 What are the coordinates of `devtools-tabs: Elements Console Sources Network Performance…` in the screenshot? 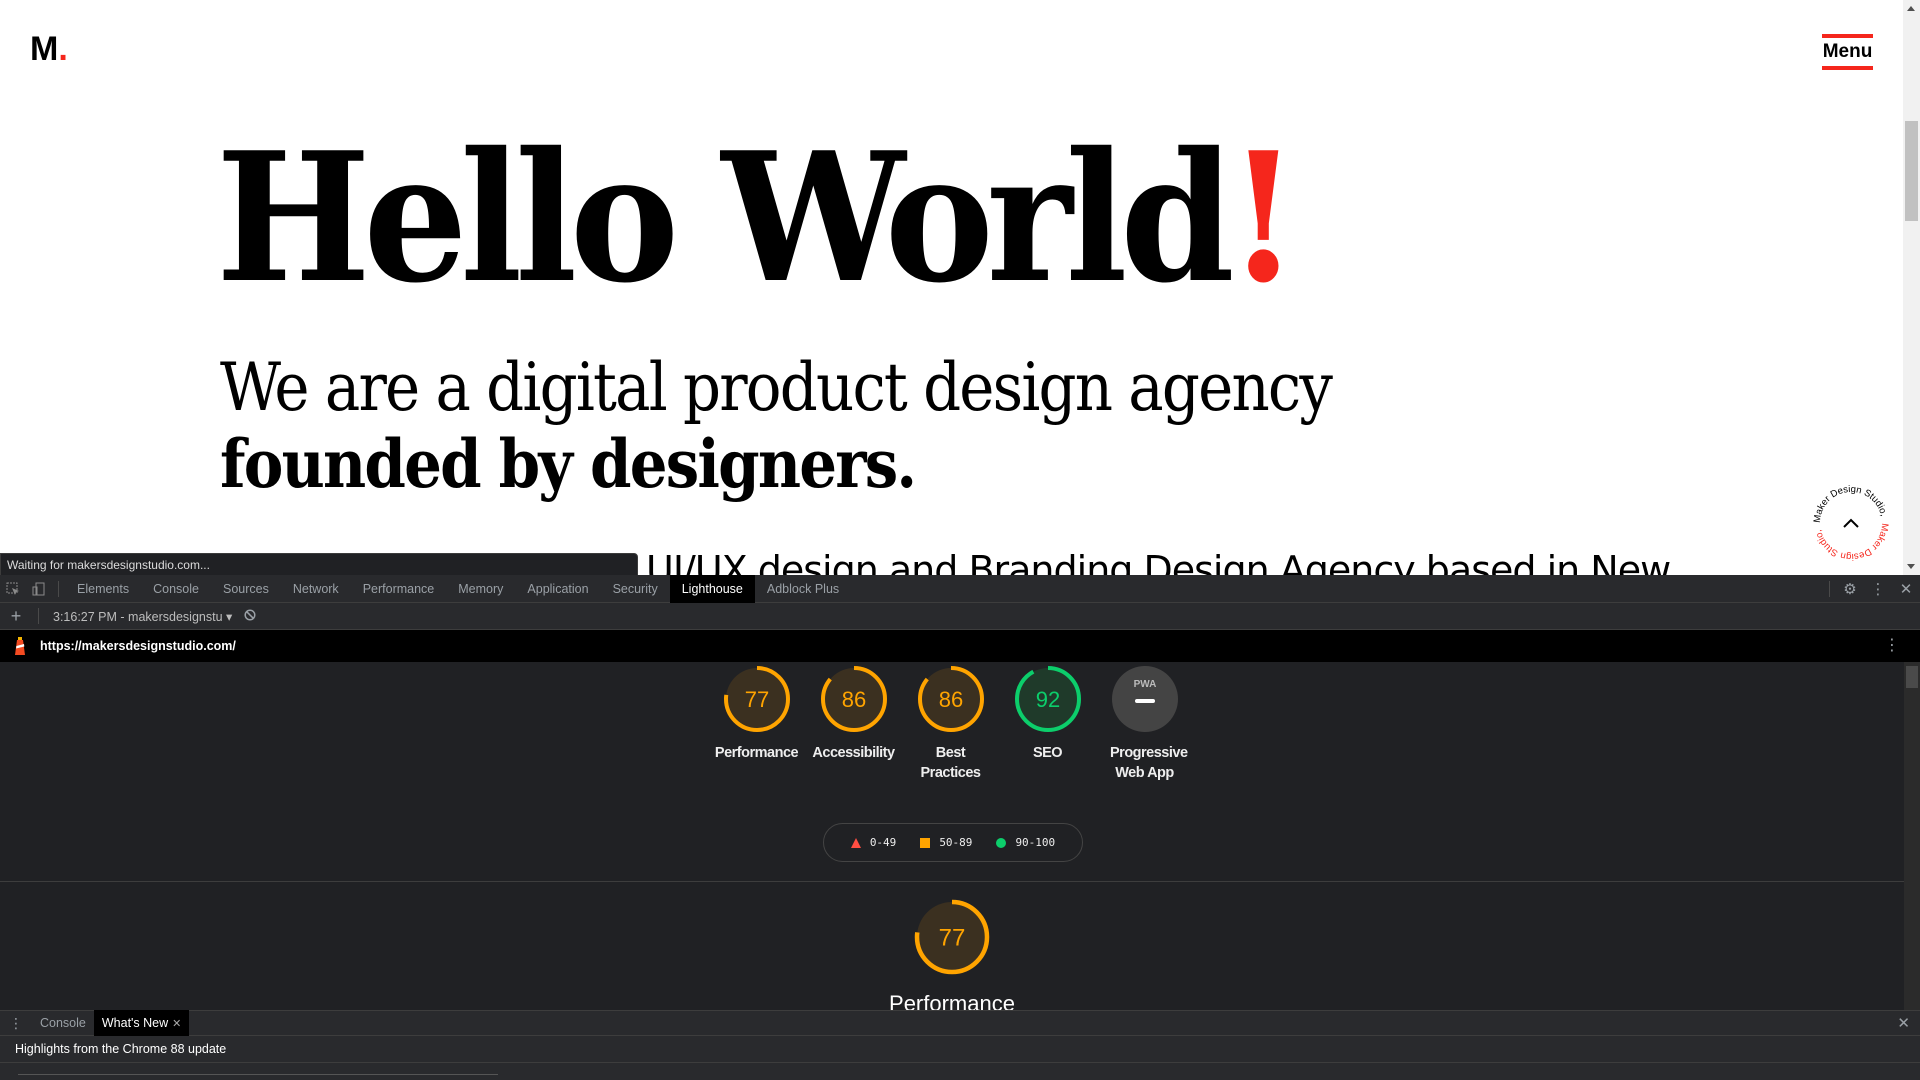 It's located at (458, 588).